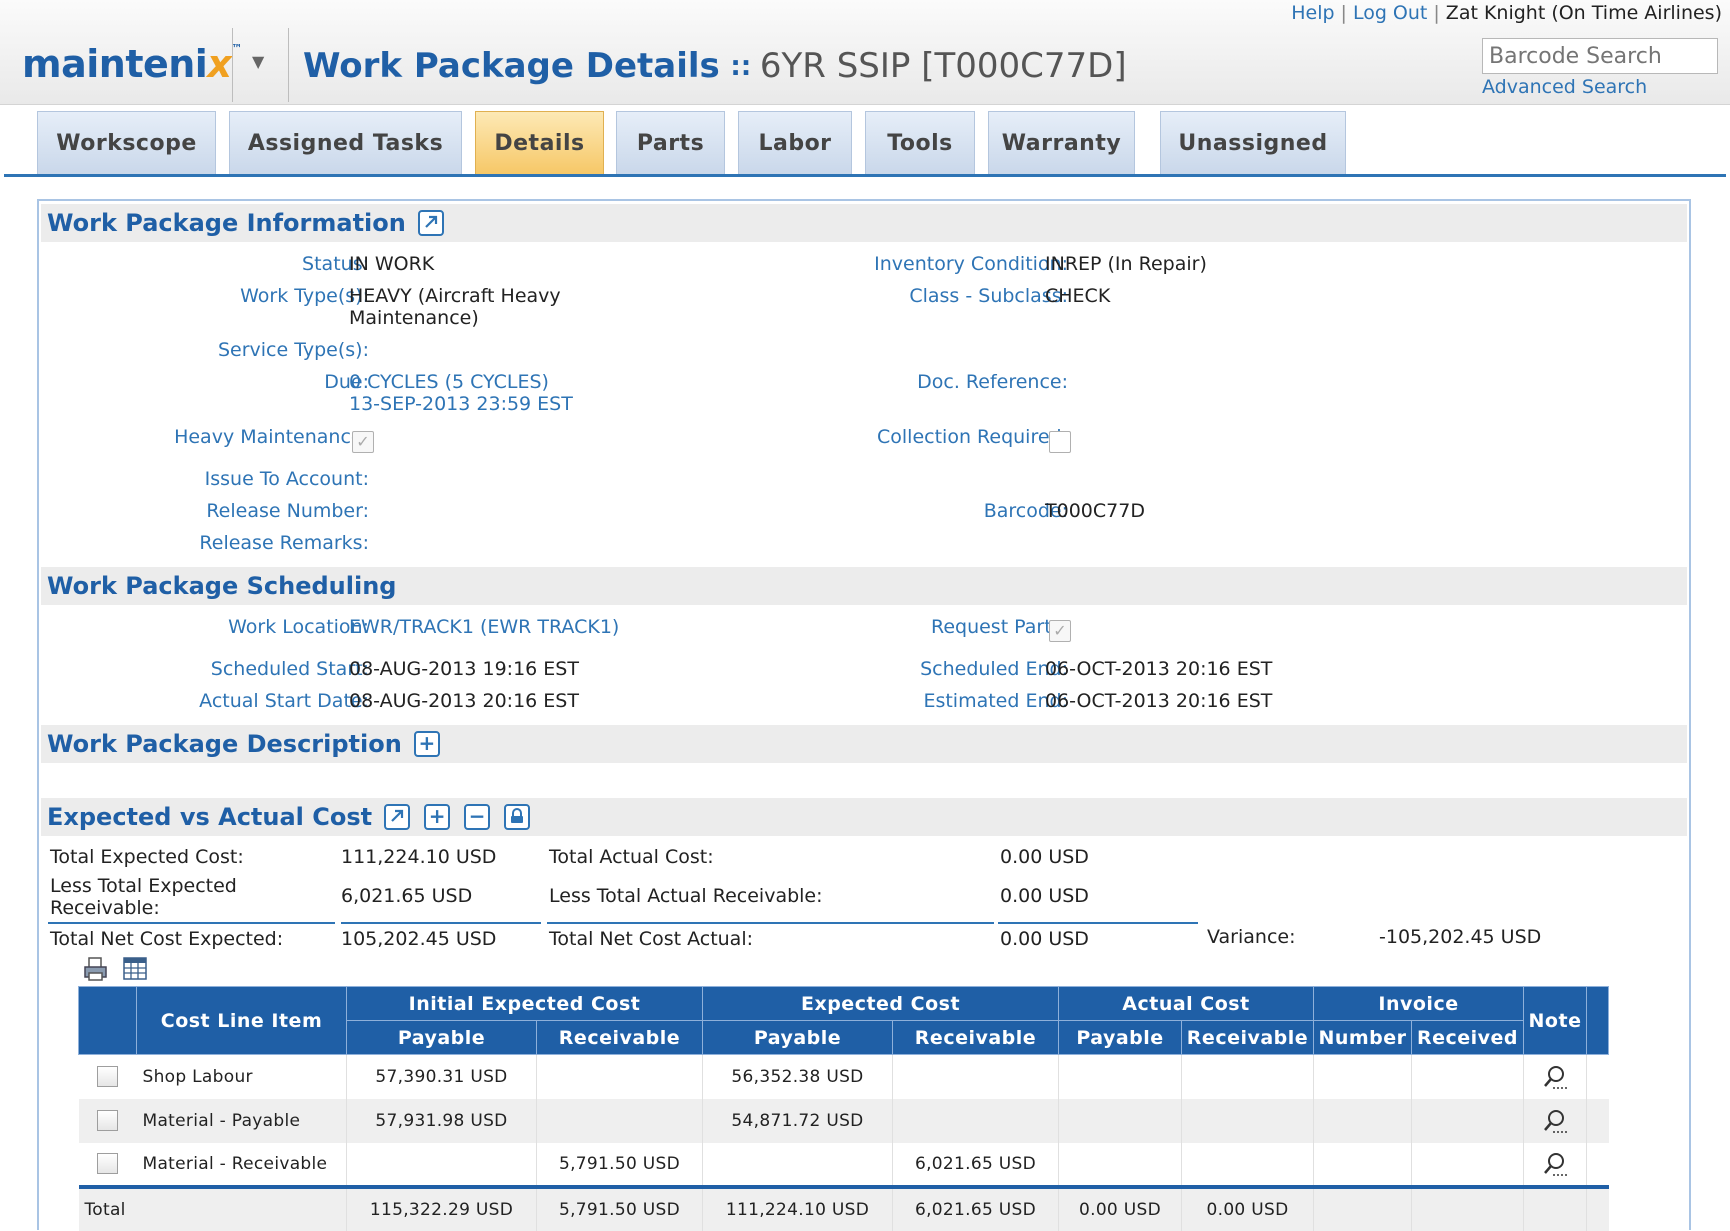 The width and height of the screenshot is (1730, 1231). I want to click on work-location-link: EWR/TRACK1 (EWR TRACK1), so click(484, 627).